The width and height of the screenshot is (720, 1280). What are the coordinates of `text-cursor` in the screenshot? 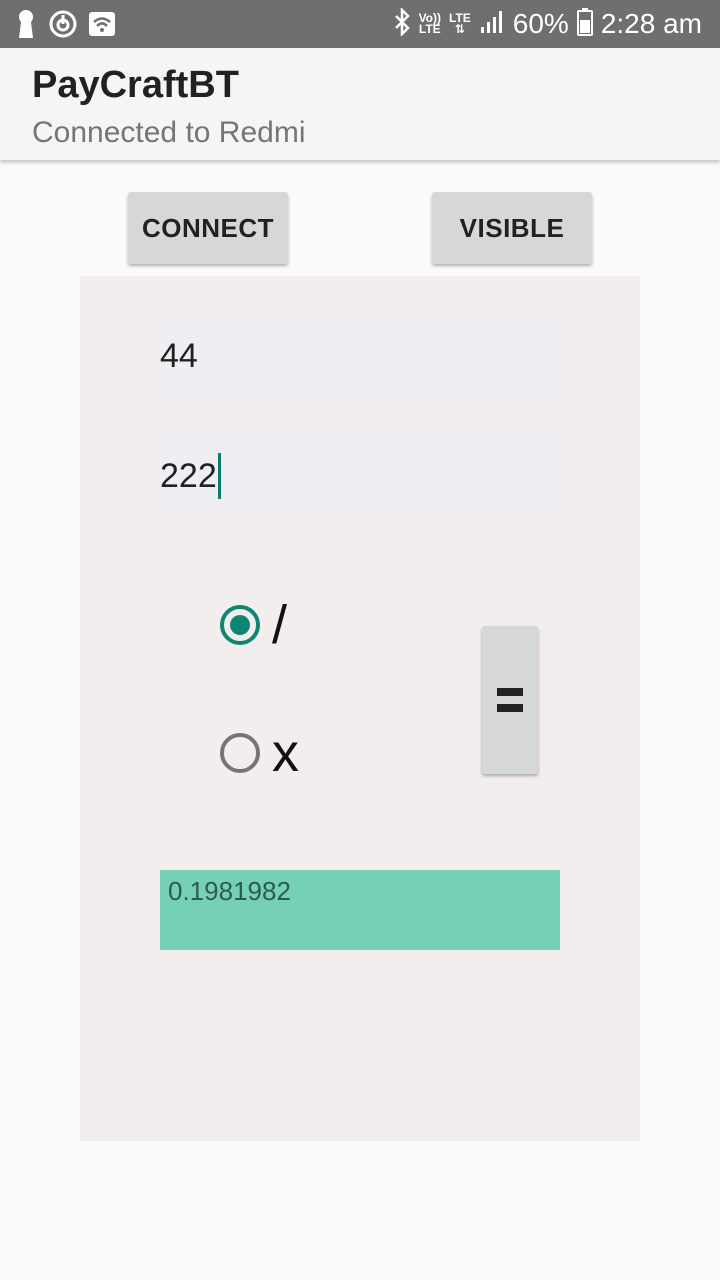 It's located at (219, 476).